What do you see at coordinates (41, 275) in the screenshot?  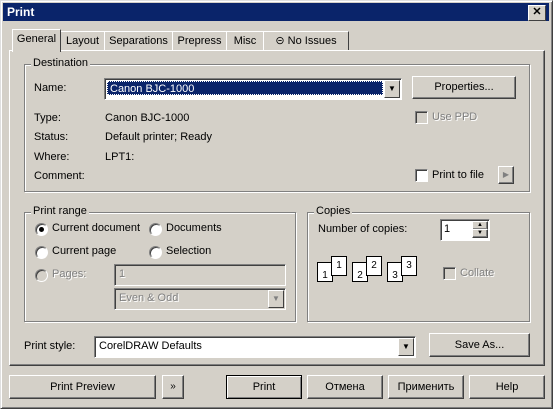 I see `pages-radio` at bounding box center [41, 275].